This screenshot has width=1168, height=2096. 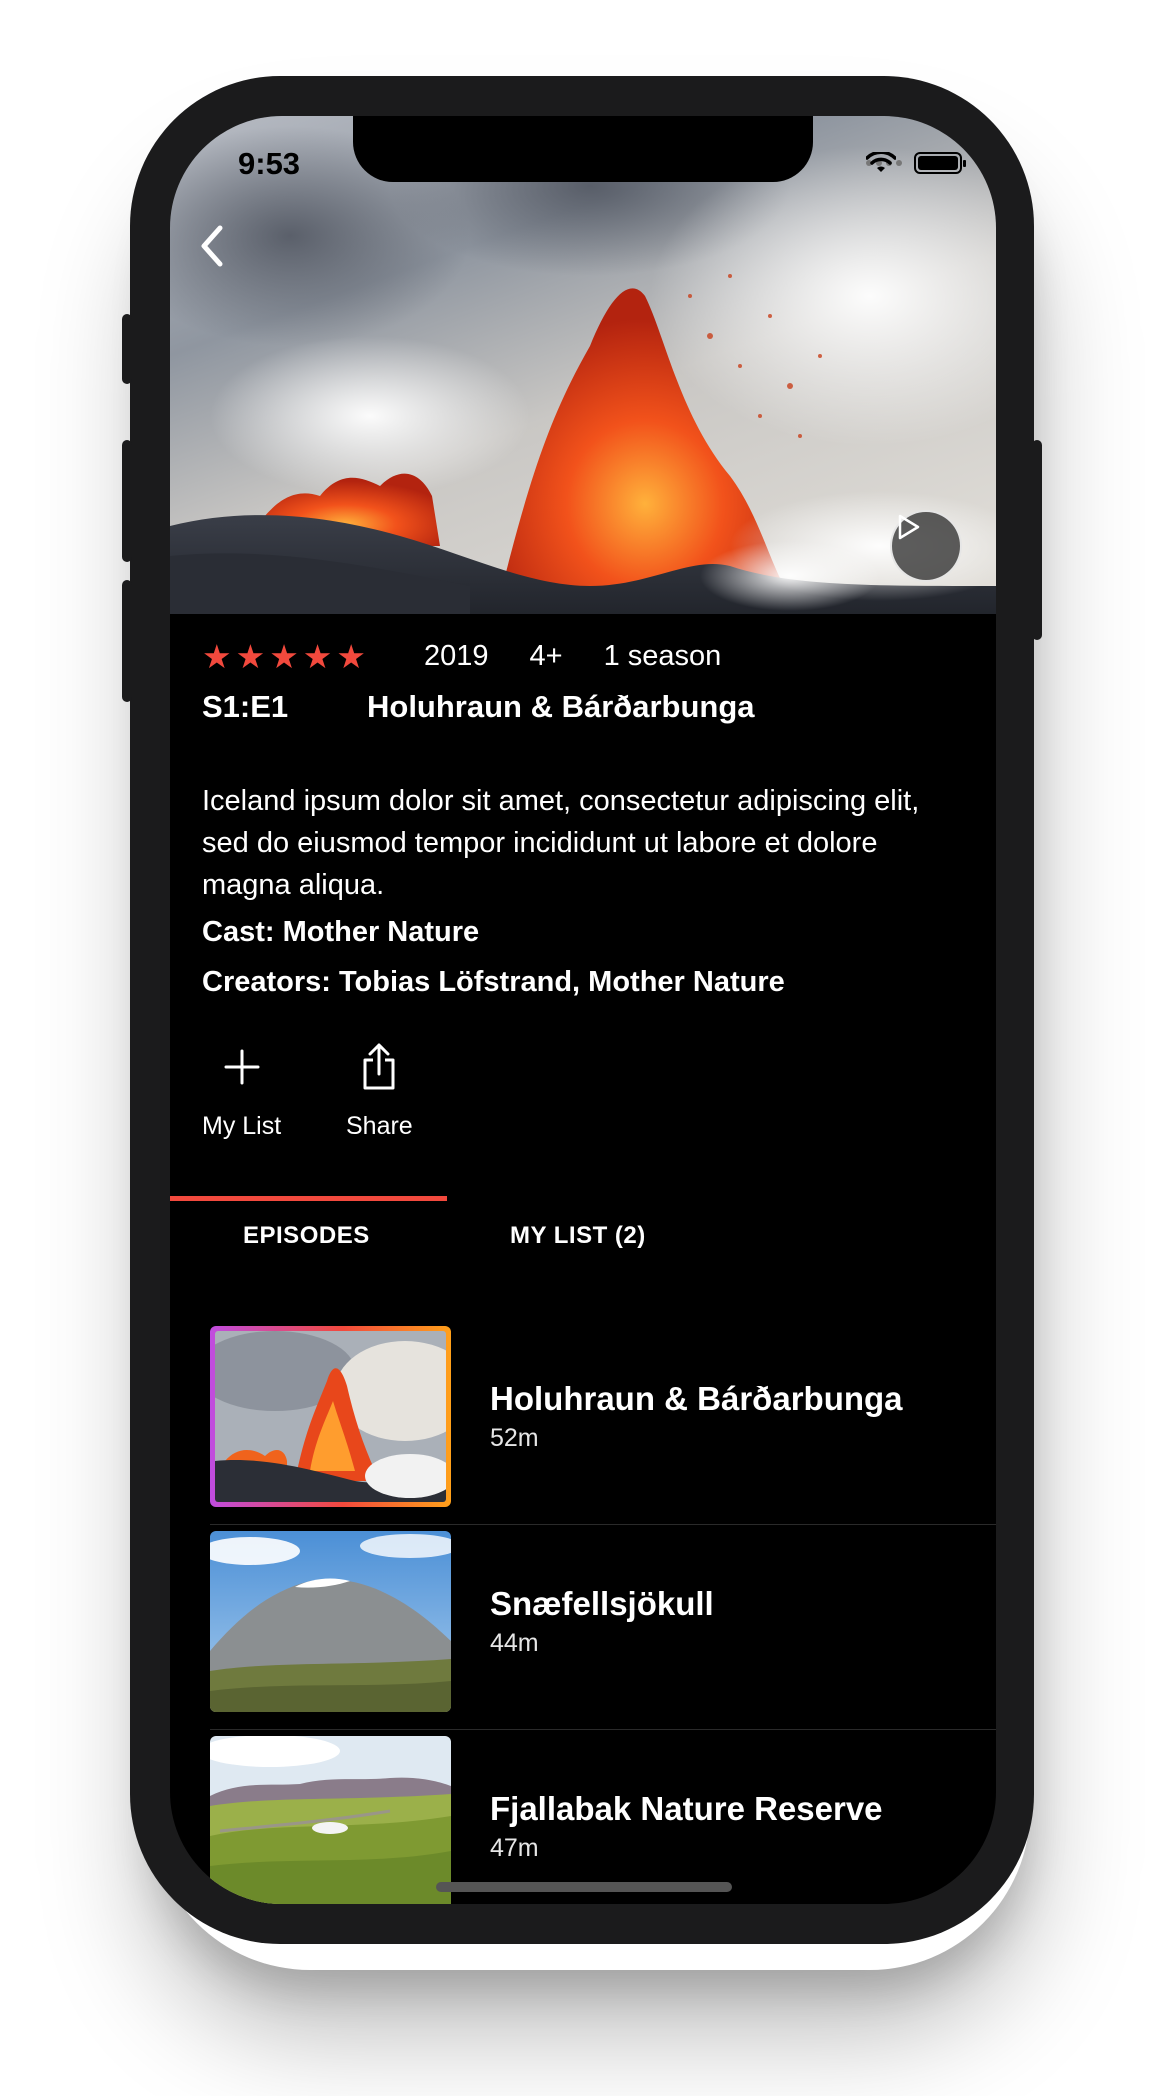 I want to click on my-list-button: My List, so click(x=241, y=1088).